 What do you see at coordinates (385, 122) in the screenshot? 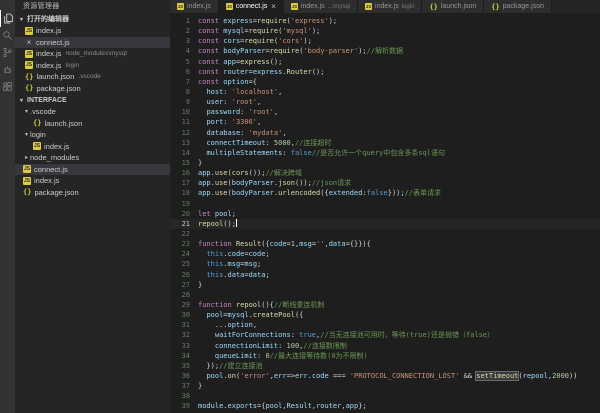
I see `code-line-11: 11 port: '3306',` at bounding box center [385, 122].